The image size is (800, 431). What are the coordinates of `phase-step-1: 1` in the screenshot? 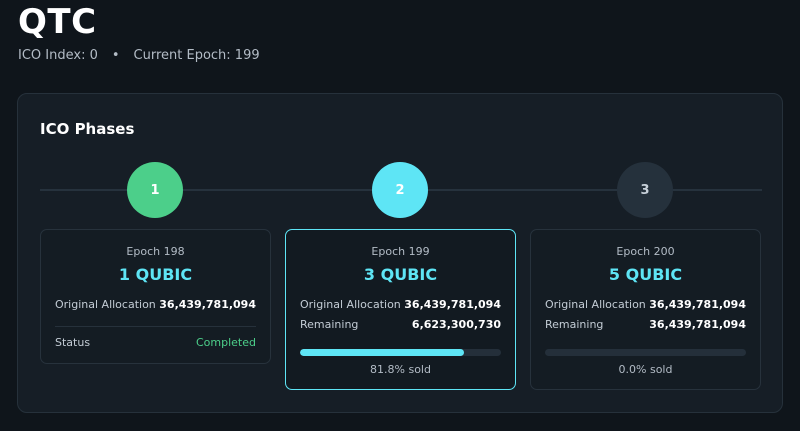 It's located at (155, 190).